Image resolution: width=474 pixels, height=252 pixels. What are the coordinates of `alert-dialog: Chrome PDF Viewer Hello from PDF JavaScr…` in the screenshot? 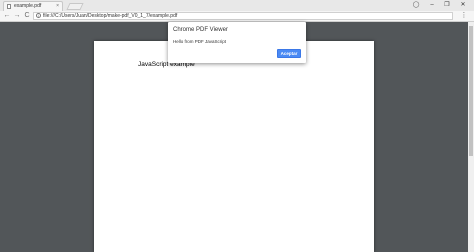 It's located at (237, 42).